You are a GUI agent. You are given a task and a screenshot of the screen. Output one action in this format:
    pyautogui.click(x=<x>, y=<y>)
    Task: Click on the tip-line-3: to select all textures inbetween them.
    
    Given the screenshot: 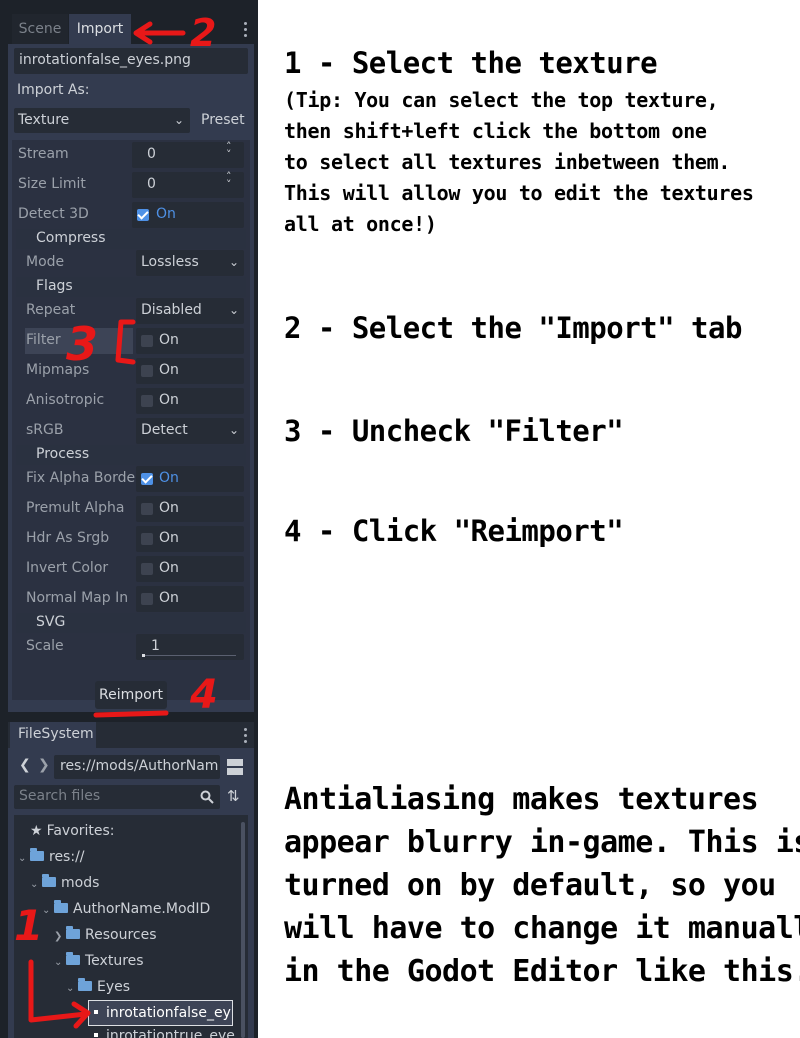 What is the action you would take?
    pyautogui.click(x=507, y=162)
    